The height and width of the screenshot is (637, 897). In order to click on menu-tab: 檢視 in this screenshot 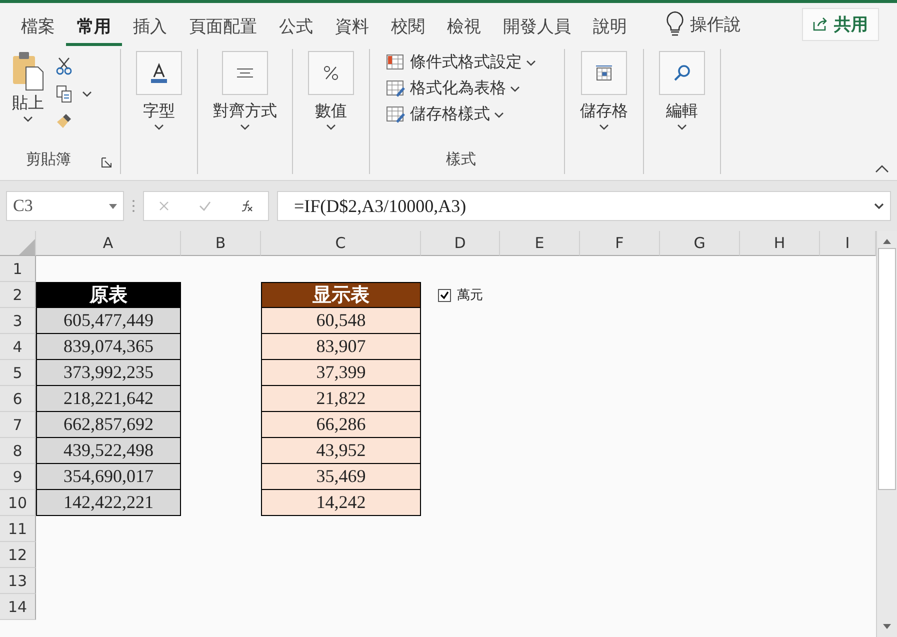, I will do `click(464, 27)`.